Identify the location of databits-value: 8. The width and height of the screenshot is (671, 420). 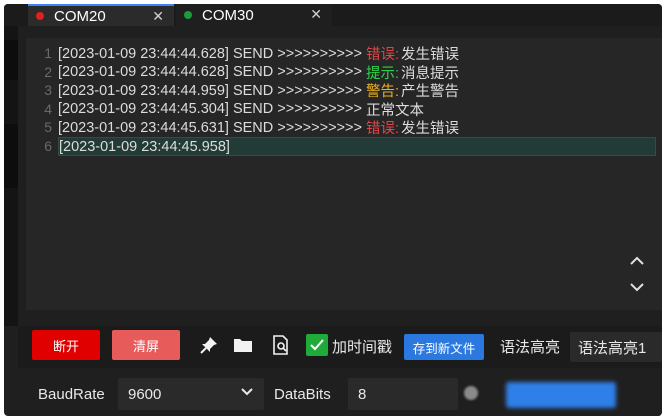
(362, 394).